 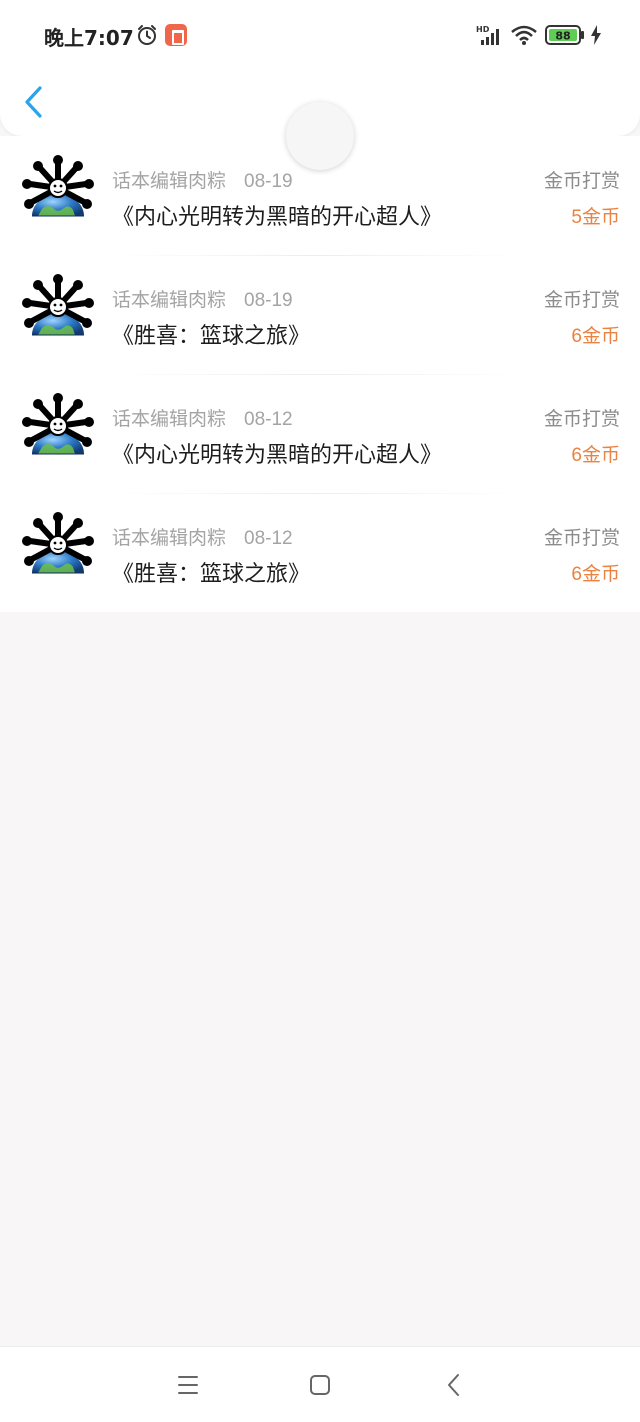 I want to click on list-item: 话本编辑肉粽 08-12 《胜喜：篮球之旅》 金币打赏 6金币, so click(x=320, y=552).